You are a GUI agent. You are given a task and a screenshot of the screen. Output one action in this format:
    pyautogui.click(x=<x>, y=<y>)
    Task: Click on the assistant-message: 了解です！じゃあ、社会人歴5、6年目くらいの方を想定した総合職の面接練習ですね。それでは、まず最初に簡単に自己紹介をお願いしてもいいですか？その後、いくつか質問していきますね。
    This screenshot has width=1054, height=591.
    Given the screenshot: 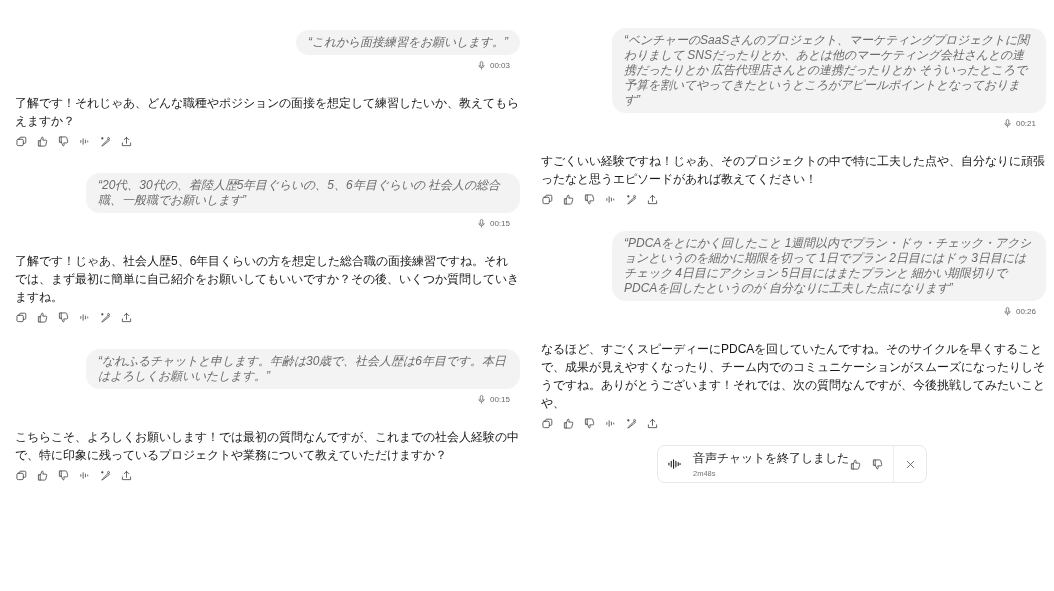 What is the action you would take?
    pyautogui.click(x=267, y=279)
    